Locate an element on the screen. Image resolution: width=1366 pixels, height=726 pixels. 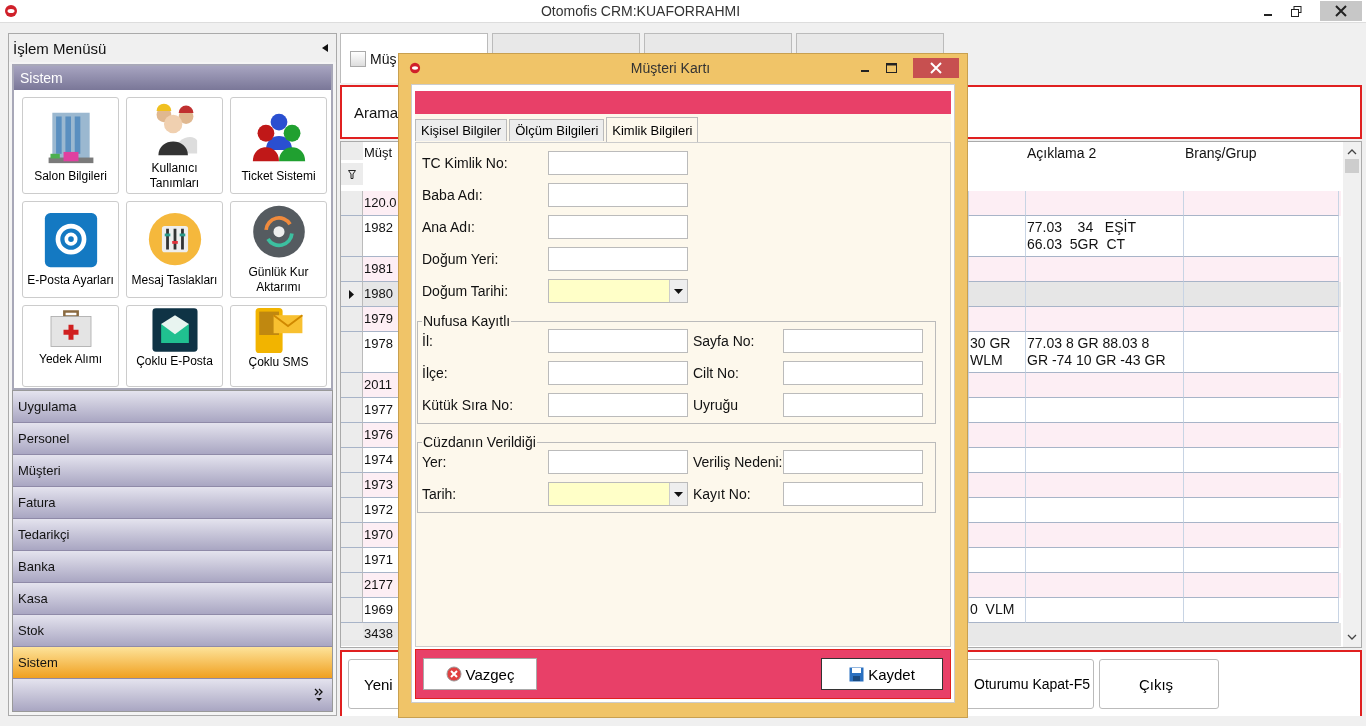
sidebar-item: Stok is located at coordinates (172, 631).